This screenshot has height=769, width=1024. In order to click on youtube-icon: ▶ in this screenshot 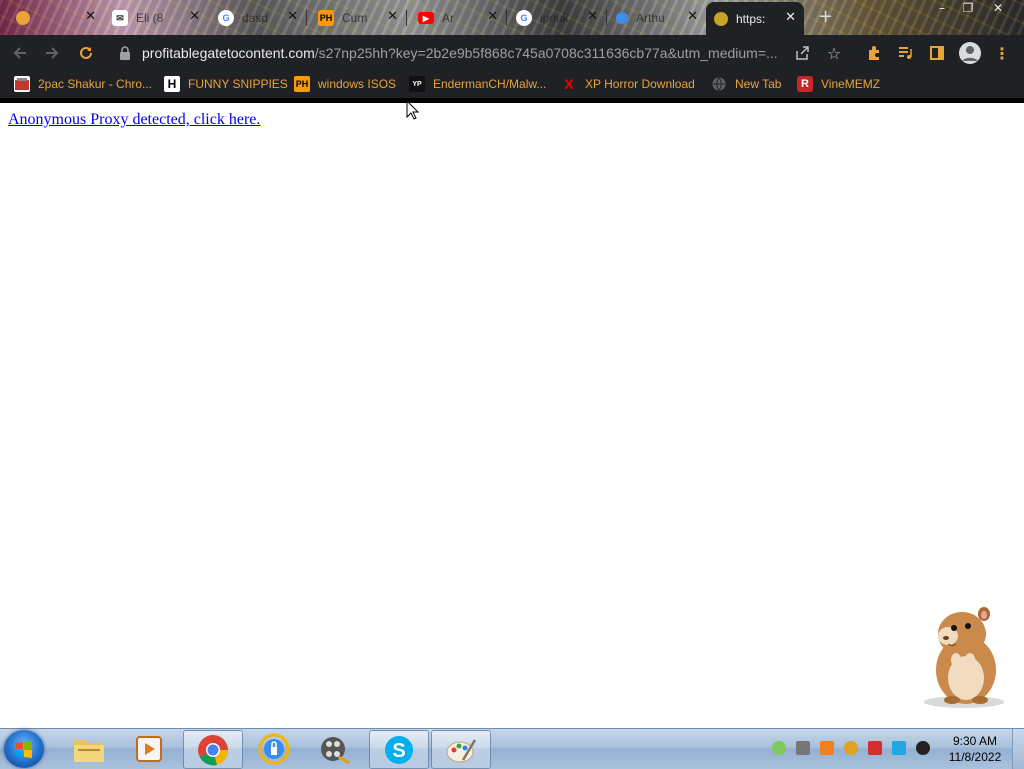, I will do `click(426, 18)`.